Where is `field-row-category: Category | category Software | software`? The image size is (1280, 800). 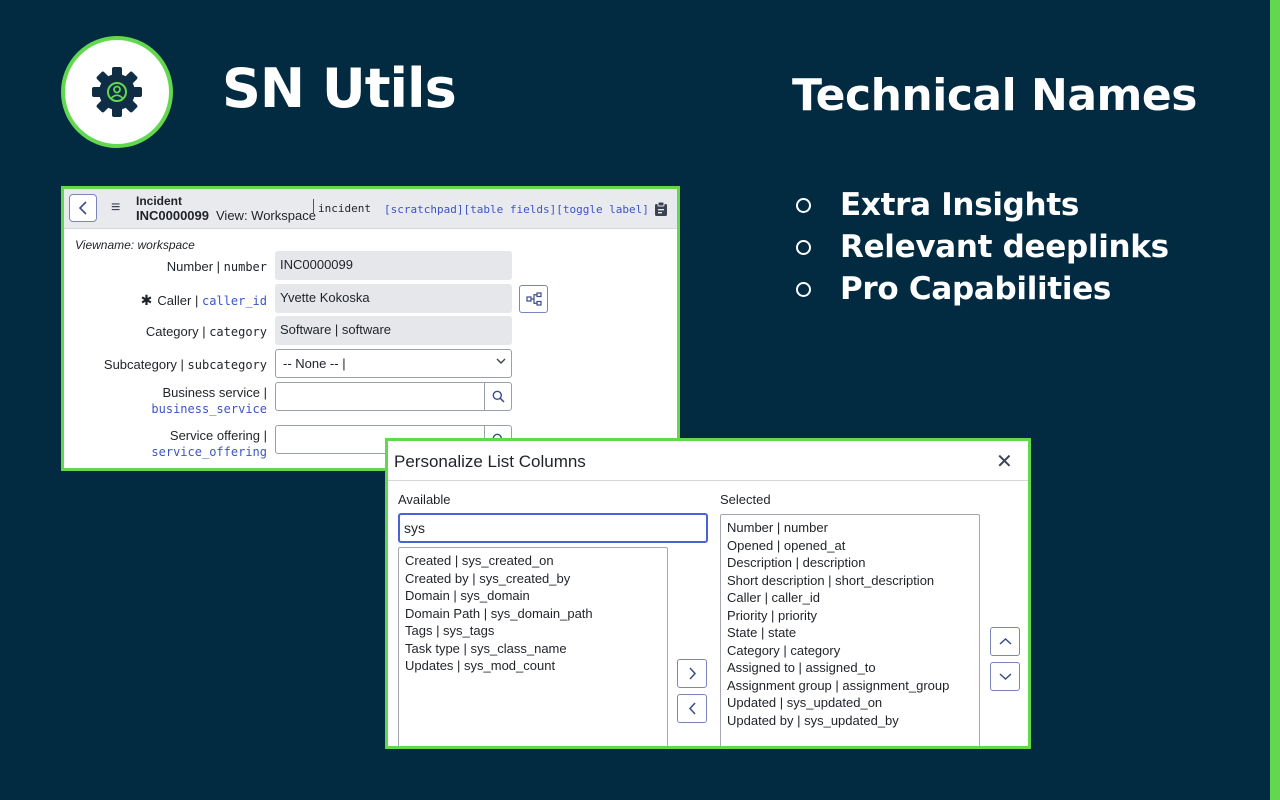
field-row-category: Category | category Software | software is located at coordinates (370, 331).